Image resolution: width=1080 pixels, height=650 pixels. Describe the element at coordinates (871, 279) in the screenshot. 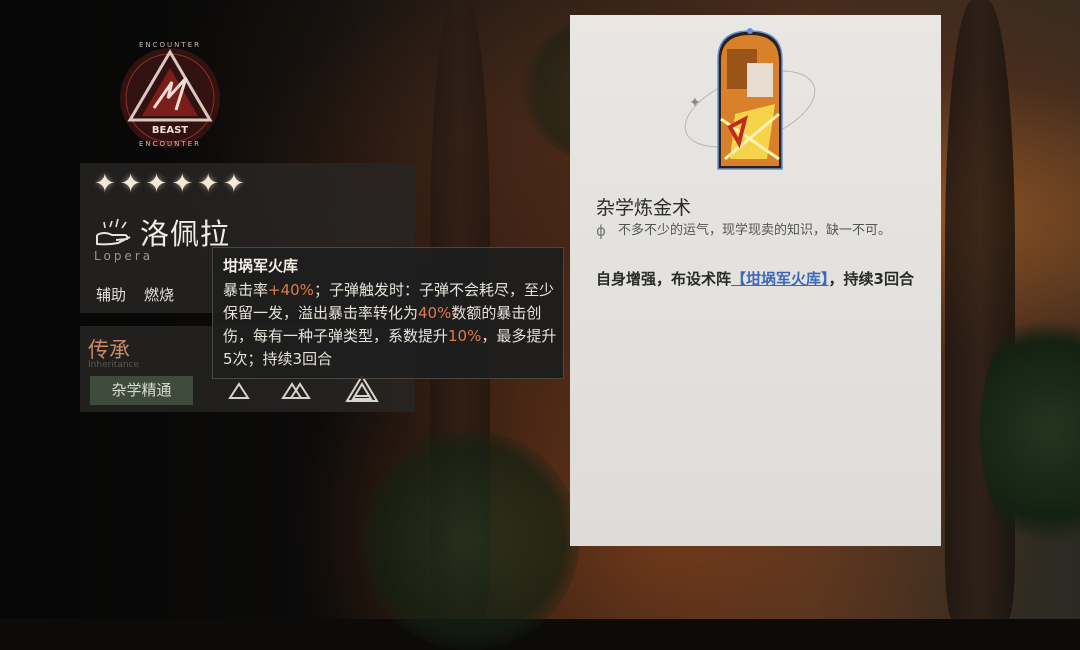

I see `effect-suffix: ，持续3回合` at that location.